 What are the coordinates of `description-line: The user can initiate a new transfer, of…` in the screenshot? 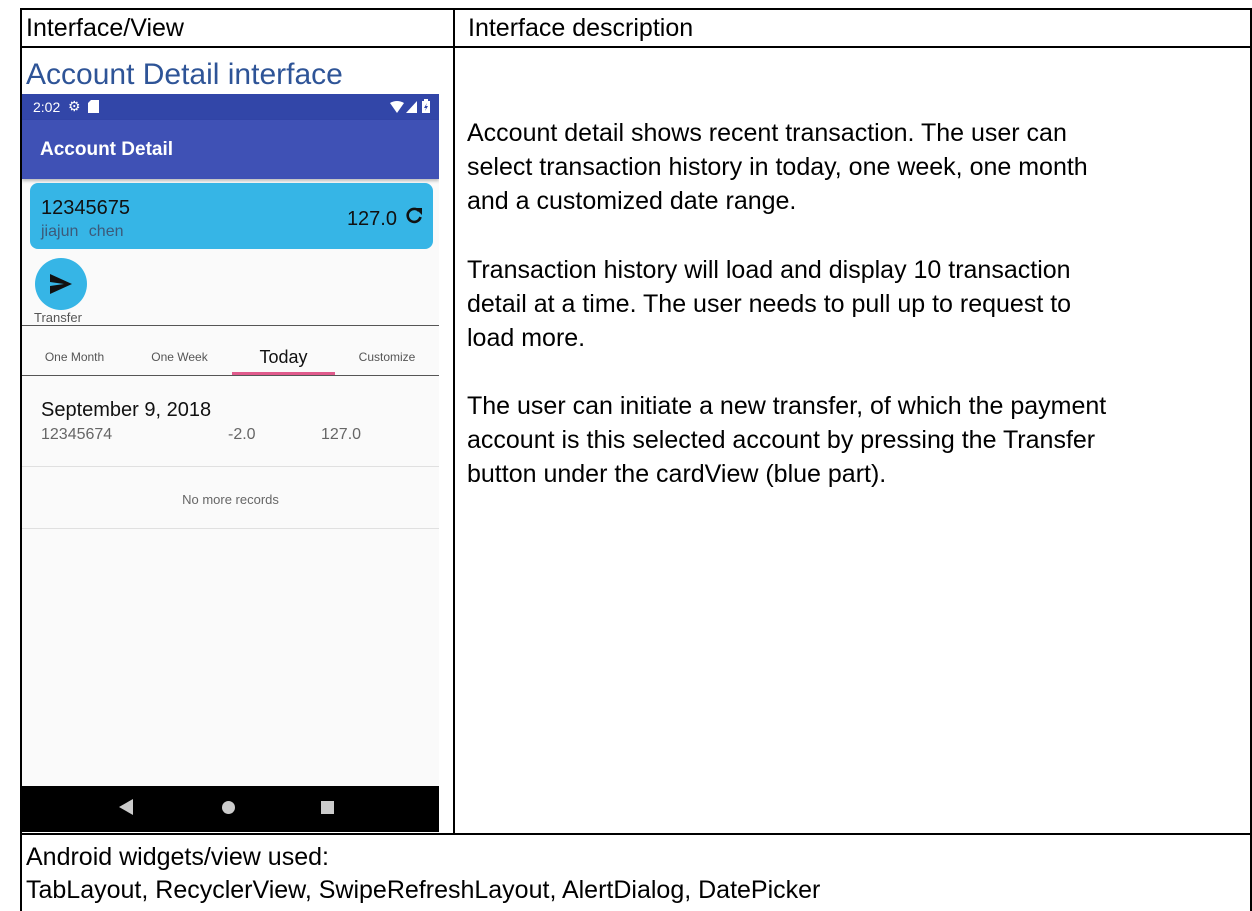 It's located at (787, 406).